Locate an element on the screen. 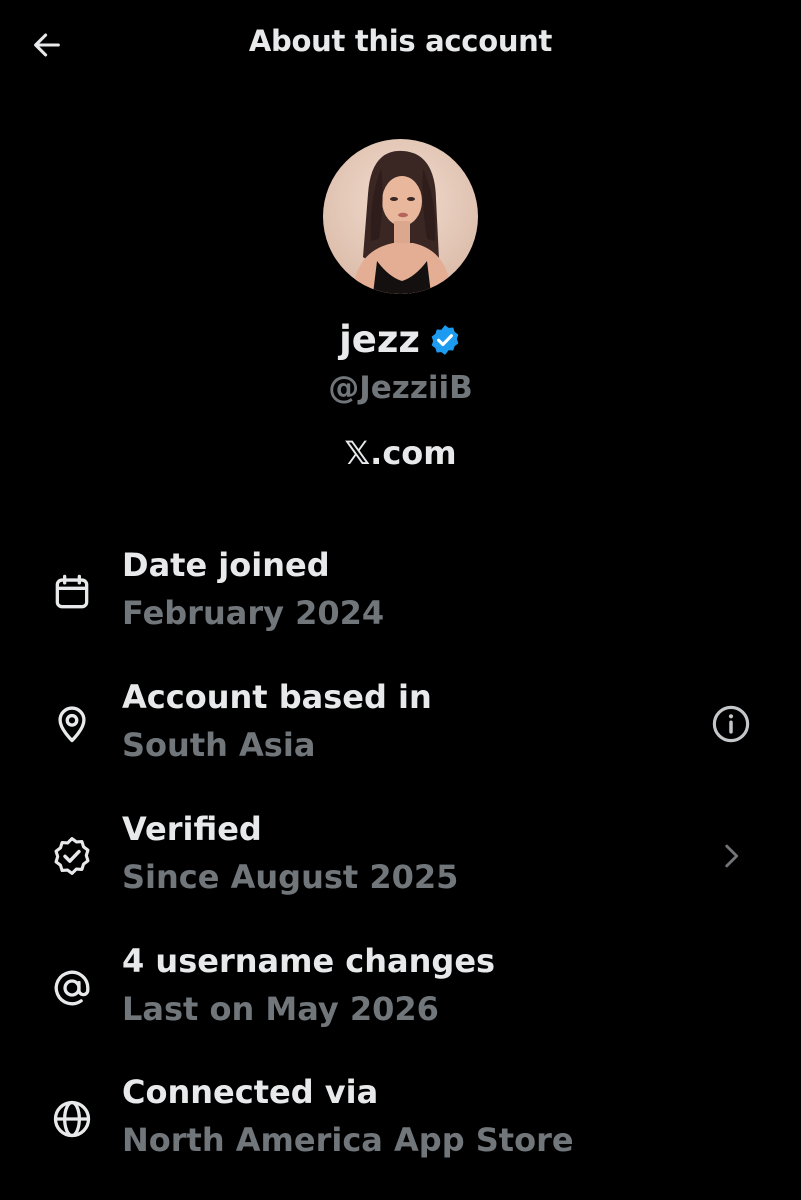 The height and width of the screenshot is (1200, 801). chevron-right-icon is located at coordinates (732, 856).